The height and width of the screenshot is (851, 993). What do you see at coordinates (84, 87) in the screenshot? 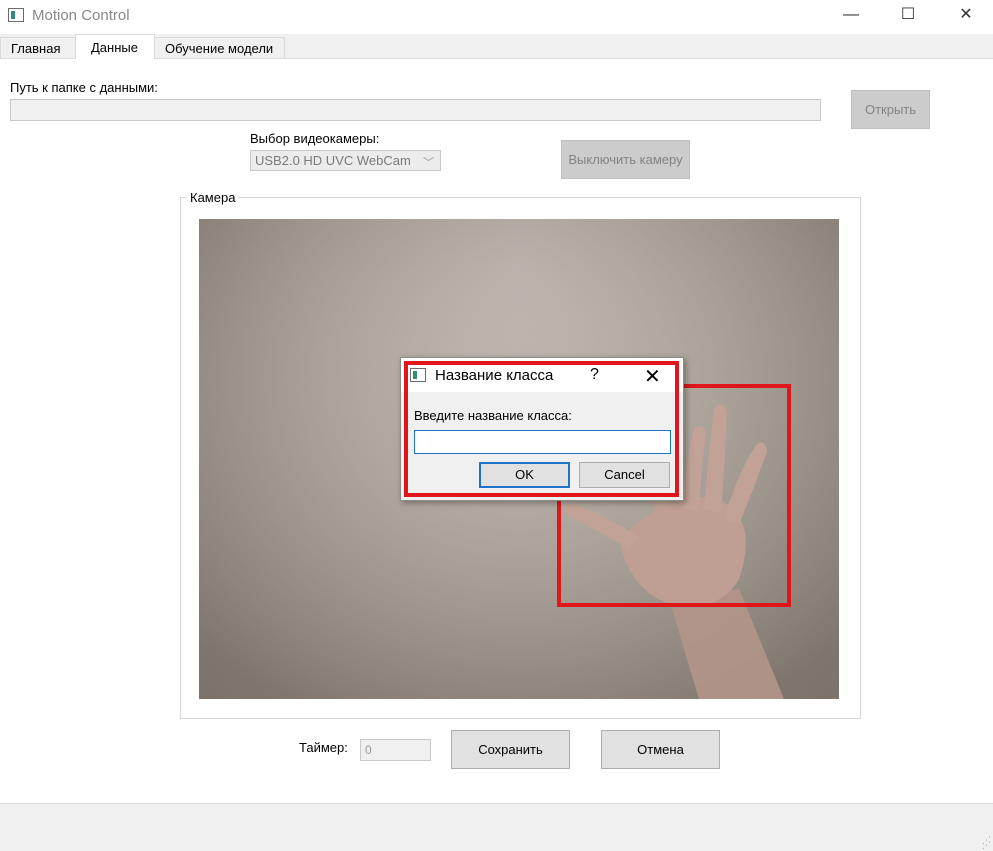
I see `data-path-label: Путь к папке с данными:` at bounding box center [84, 87].